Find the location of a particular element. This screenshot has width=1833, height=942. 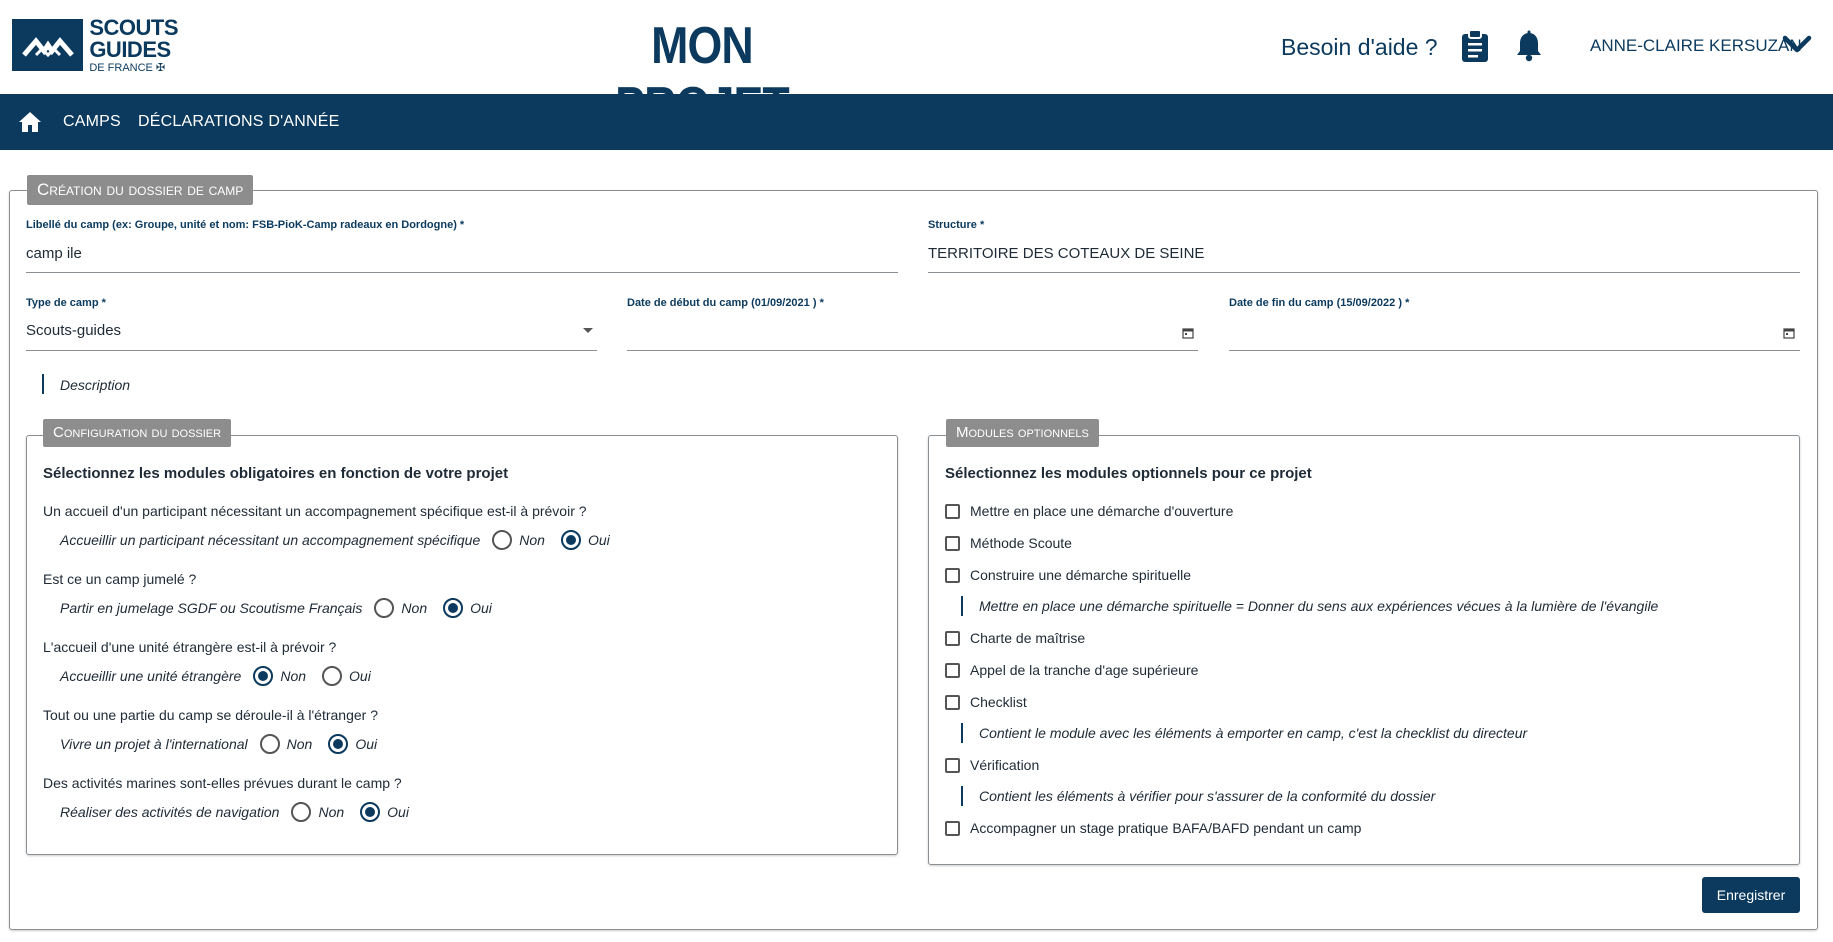

module-label: Méthode Scoute is located at coordinates (1021, 543).